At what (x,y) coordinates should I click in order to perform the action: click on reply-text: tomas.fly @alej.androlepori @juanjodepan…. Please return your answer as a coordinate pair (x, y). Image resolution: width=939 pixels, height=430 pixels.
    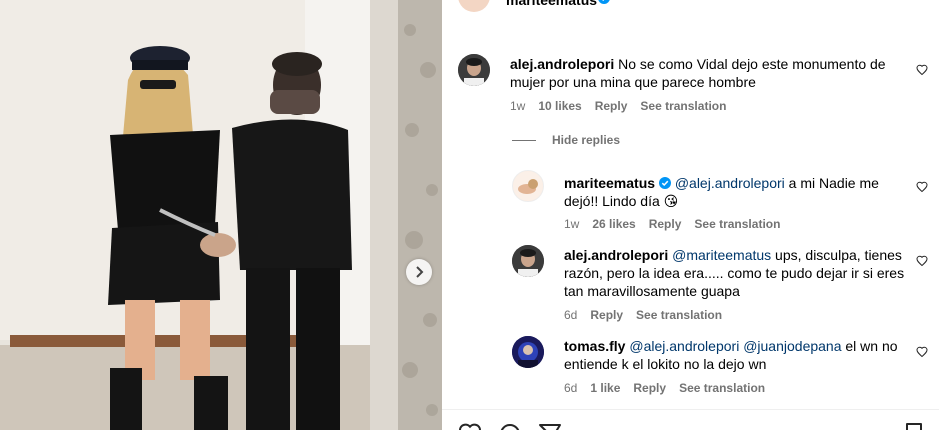
    Looking at the image, I should click on (735, 355).